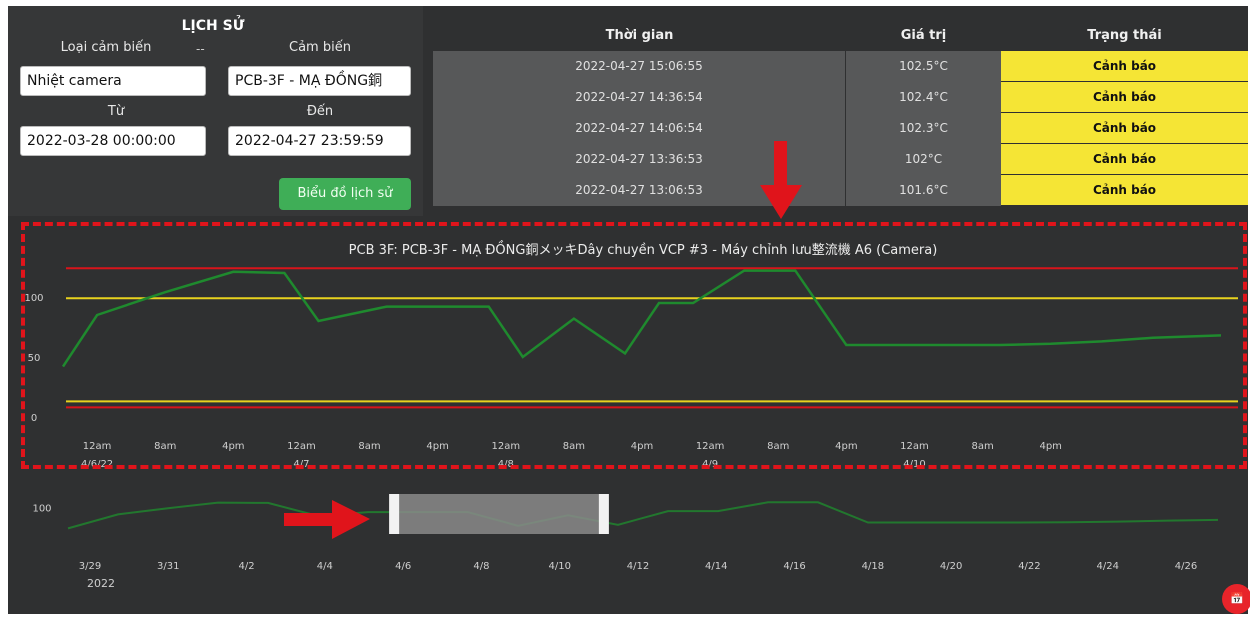 This screenshot has width=1250, height=619. What do you see at coordinates (559, 566) in the screenshot?
I see `range-x-tick-label: 4/10` at bounding box center [559, 566].